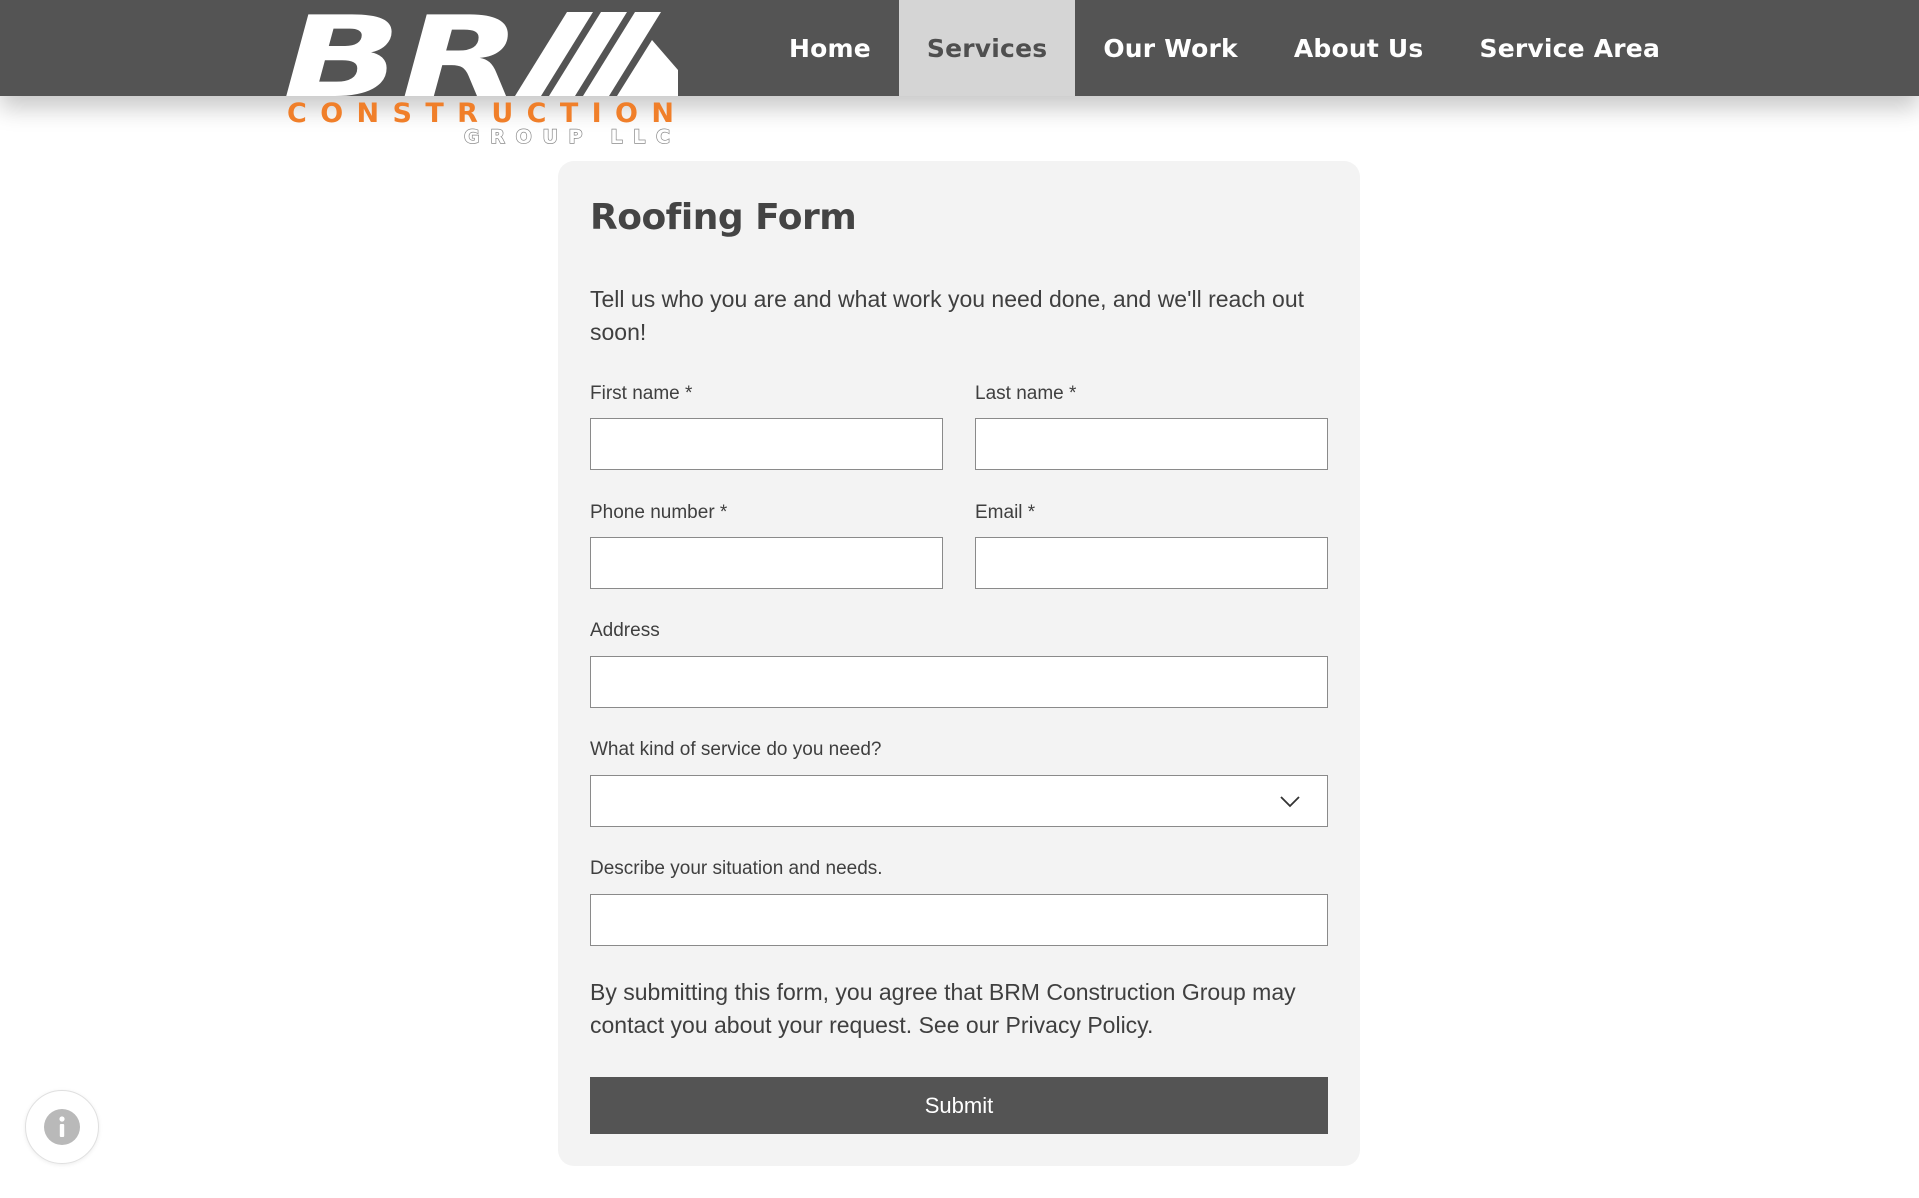  Describe the element at coordinates (1170, 48) in the screenshot. I see `nav-our-work: Our Work` at that location.